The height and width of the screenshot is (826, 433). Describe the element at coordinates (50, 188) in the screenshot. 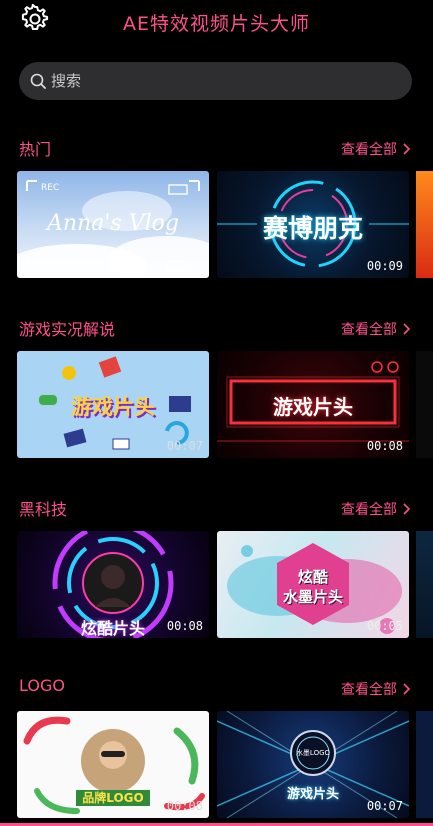

I see `rec-badge: REC` at that location.